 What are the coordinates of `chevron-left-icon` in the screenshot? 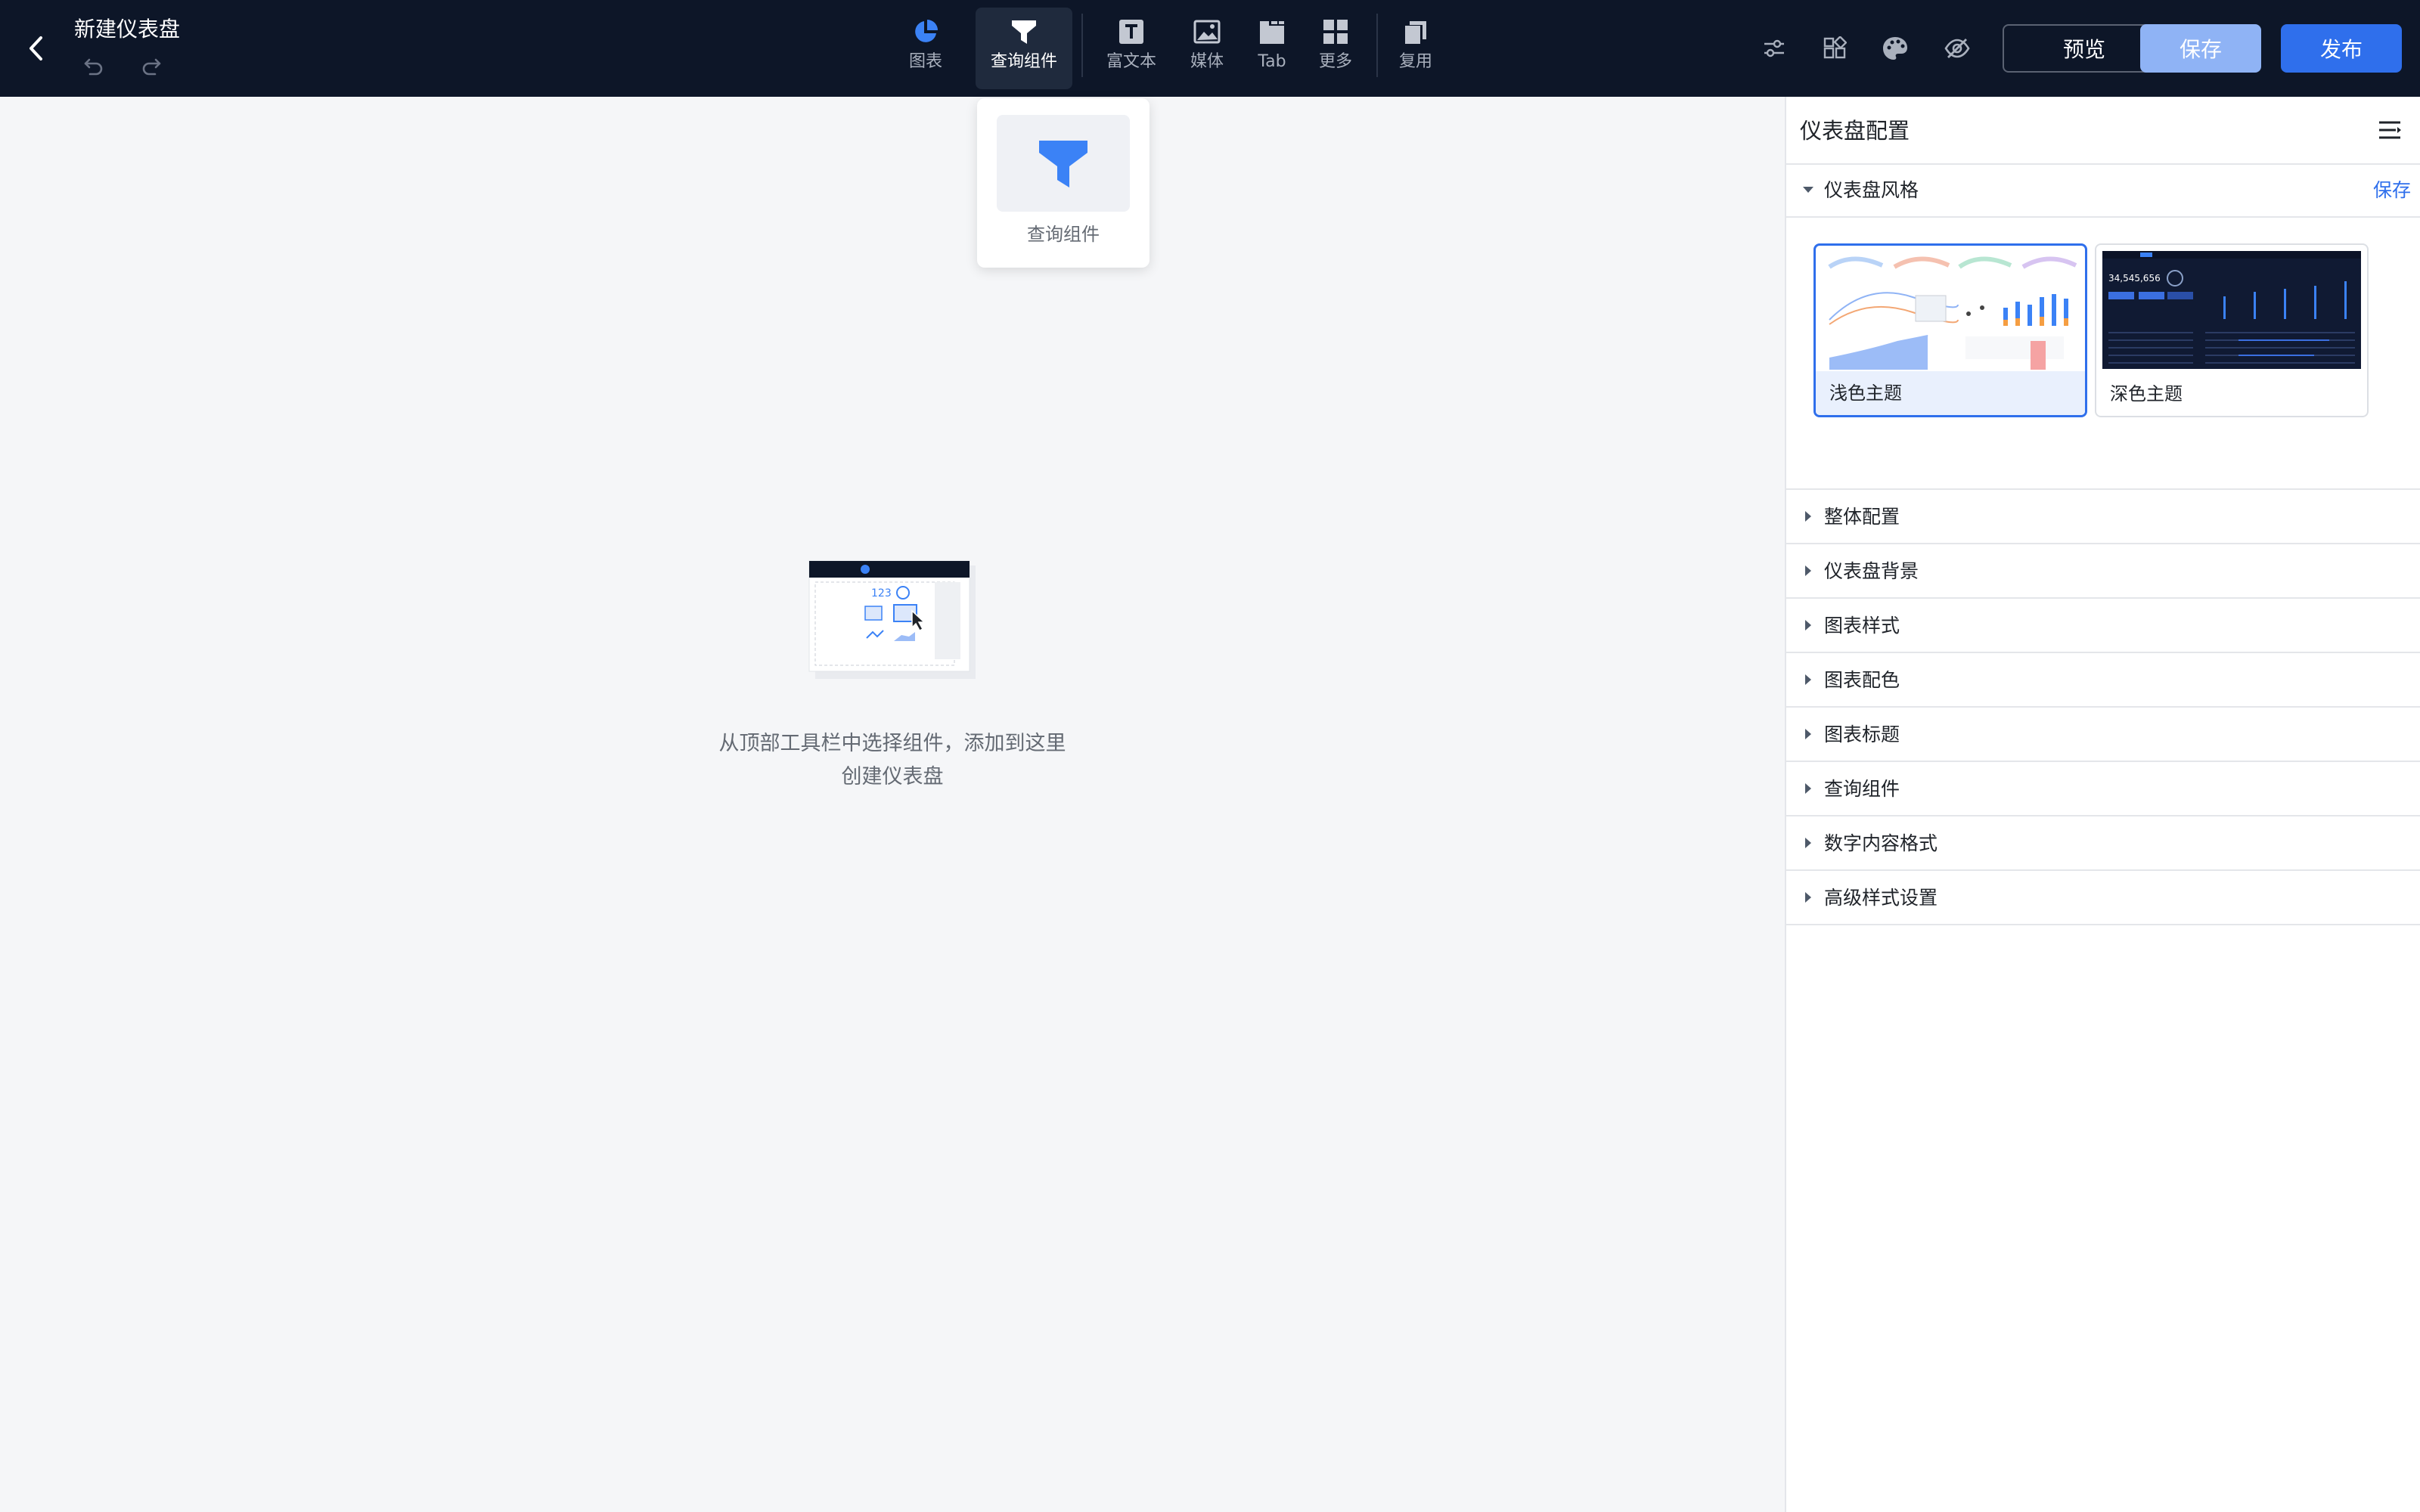 It's located at (35, 48).